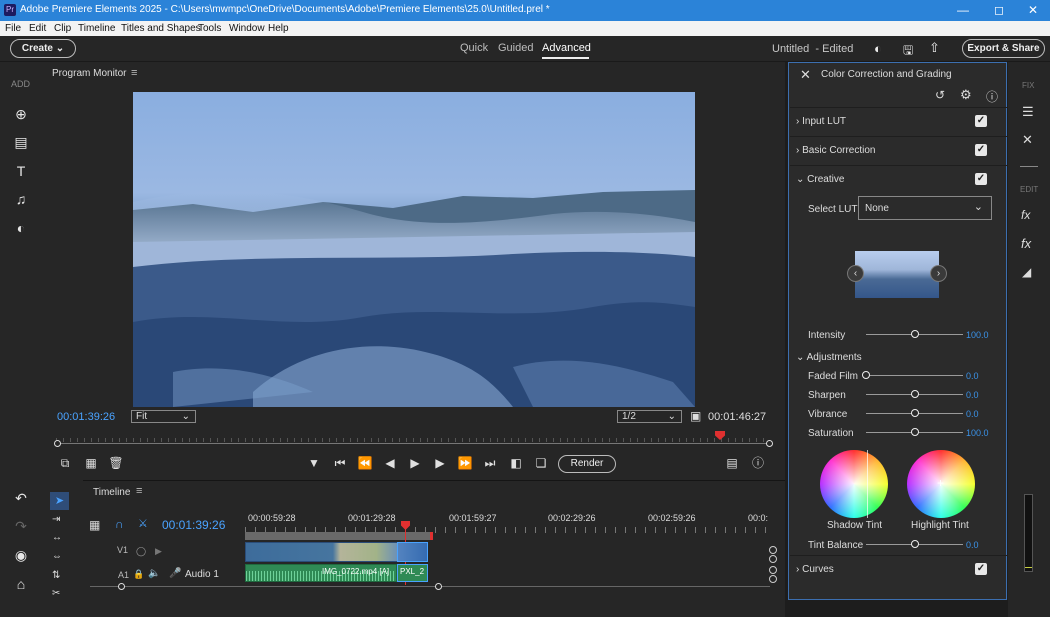 Image resolution: width=1050 pixels, height=617 pixels. I want to click on lock-icon: 🔒, so click(138, 574).